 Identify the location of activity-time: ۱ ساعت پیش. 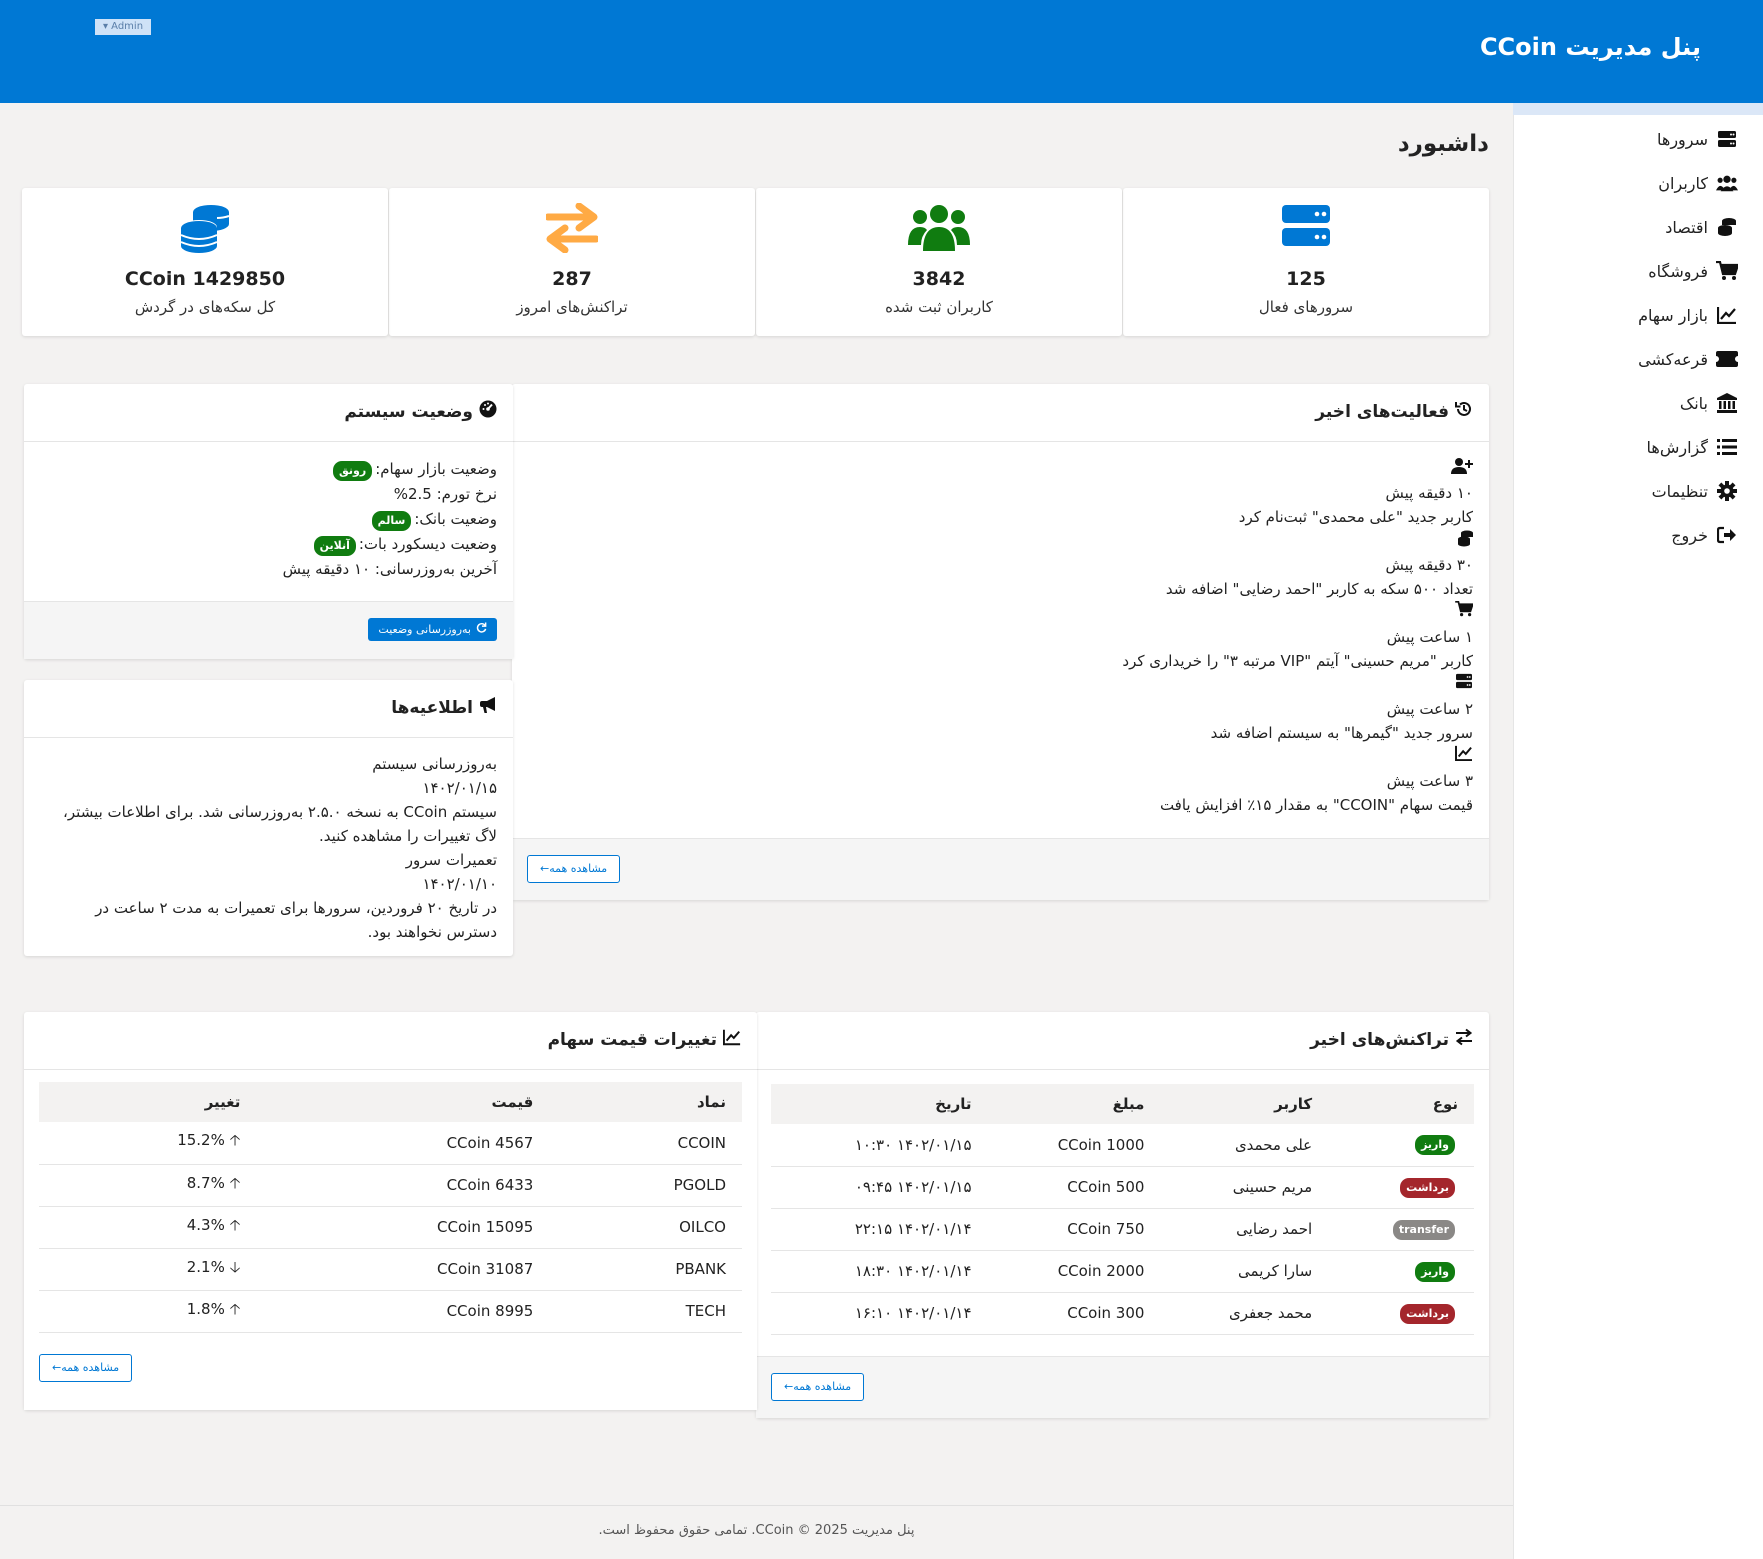
(1429, 637).